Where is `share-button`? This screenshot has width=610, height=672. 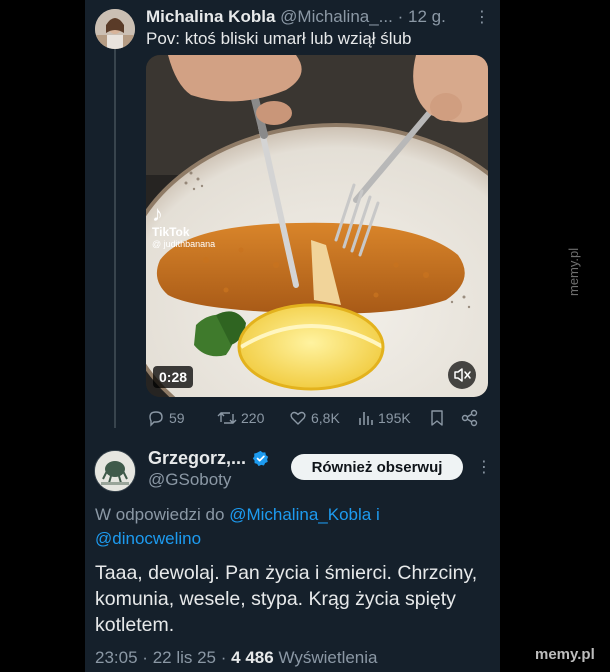
share-button is located at coordinates (470, 418).